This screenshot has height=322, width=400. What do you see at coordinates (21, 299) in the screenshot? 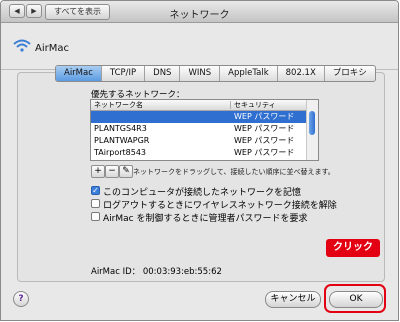
I see `help-button: ?` at bounding box center [21, 299].